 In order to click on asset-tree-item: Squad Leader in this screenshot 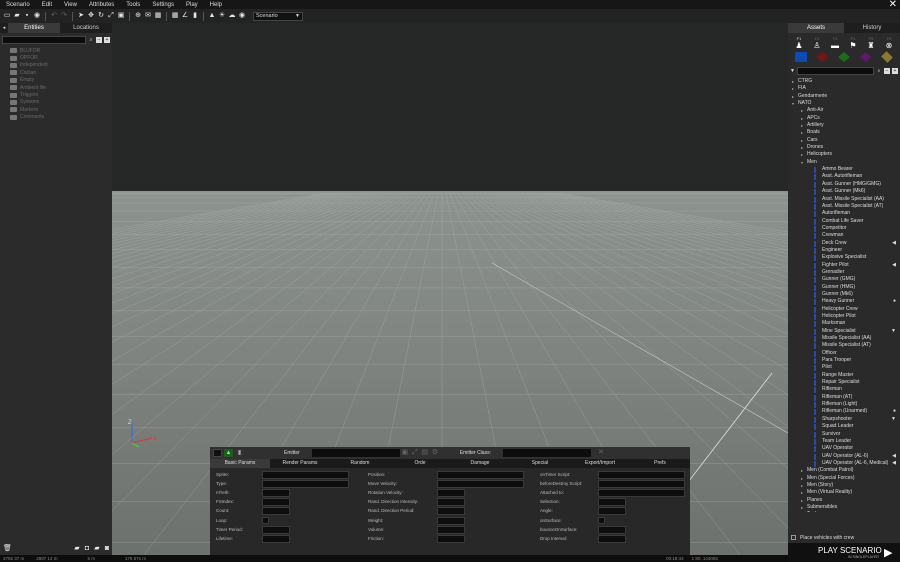, I will do `click(844, 427)`.